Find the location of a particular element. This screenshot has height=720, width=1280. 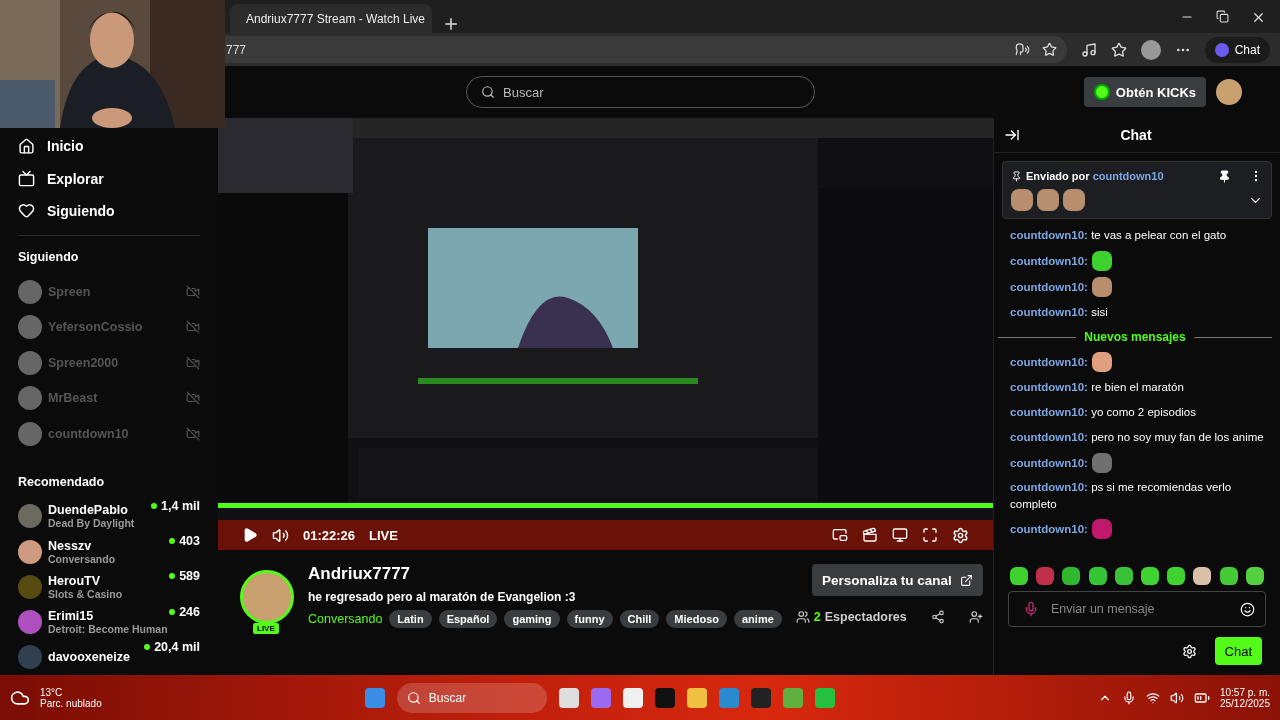

follow-icon is located at coordinates (975, 617).